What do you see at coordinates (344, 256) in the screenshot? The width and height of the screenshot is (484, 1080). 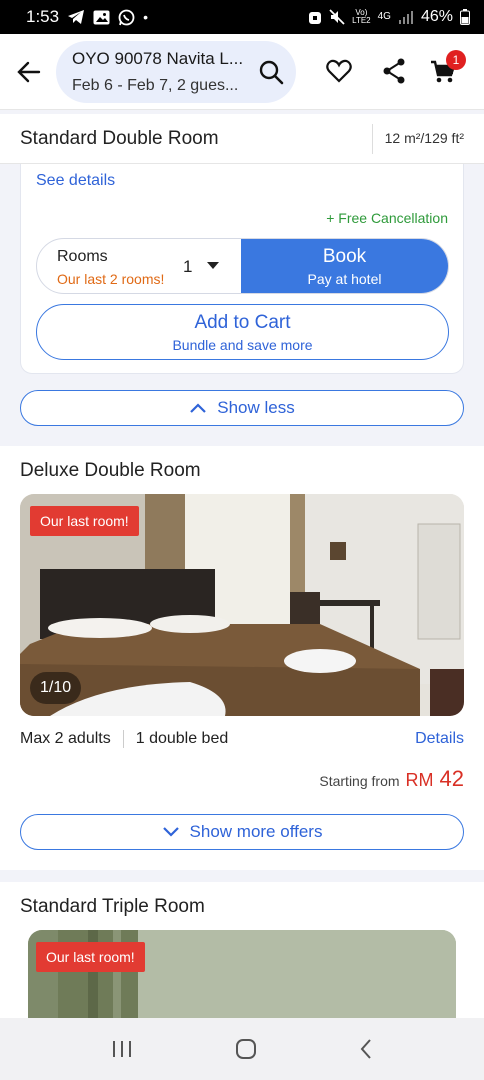 I see `book-label: Book` at bounding box center [344, 256].